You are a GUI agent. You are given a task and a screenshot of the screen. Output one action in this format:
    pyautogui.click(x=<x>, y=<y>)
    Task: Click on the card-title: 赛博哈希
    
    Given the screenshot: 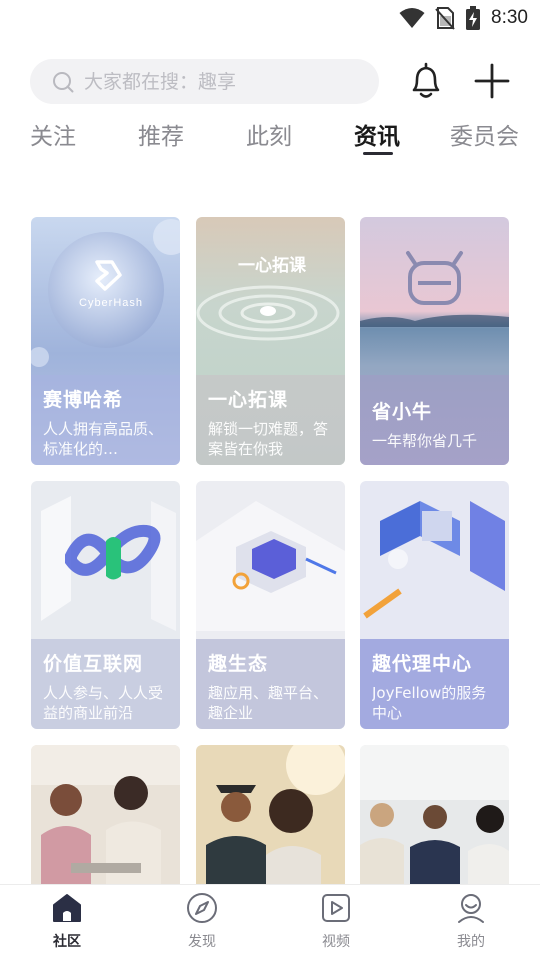 What is the action you would take?
    pyautogui.click(x=83, y=400)
    